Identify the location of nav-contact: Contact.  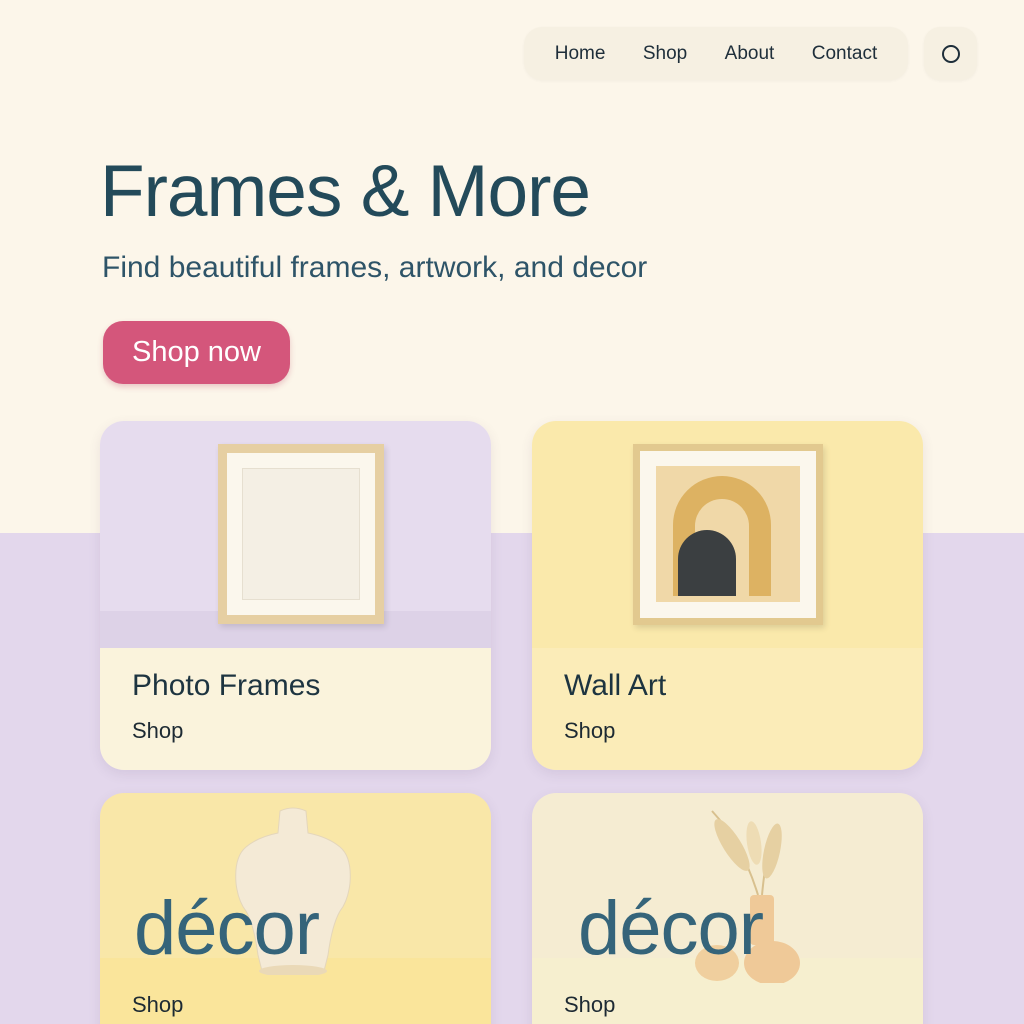
(844, 54).